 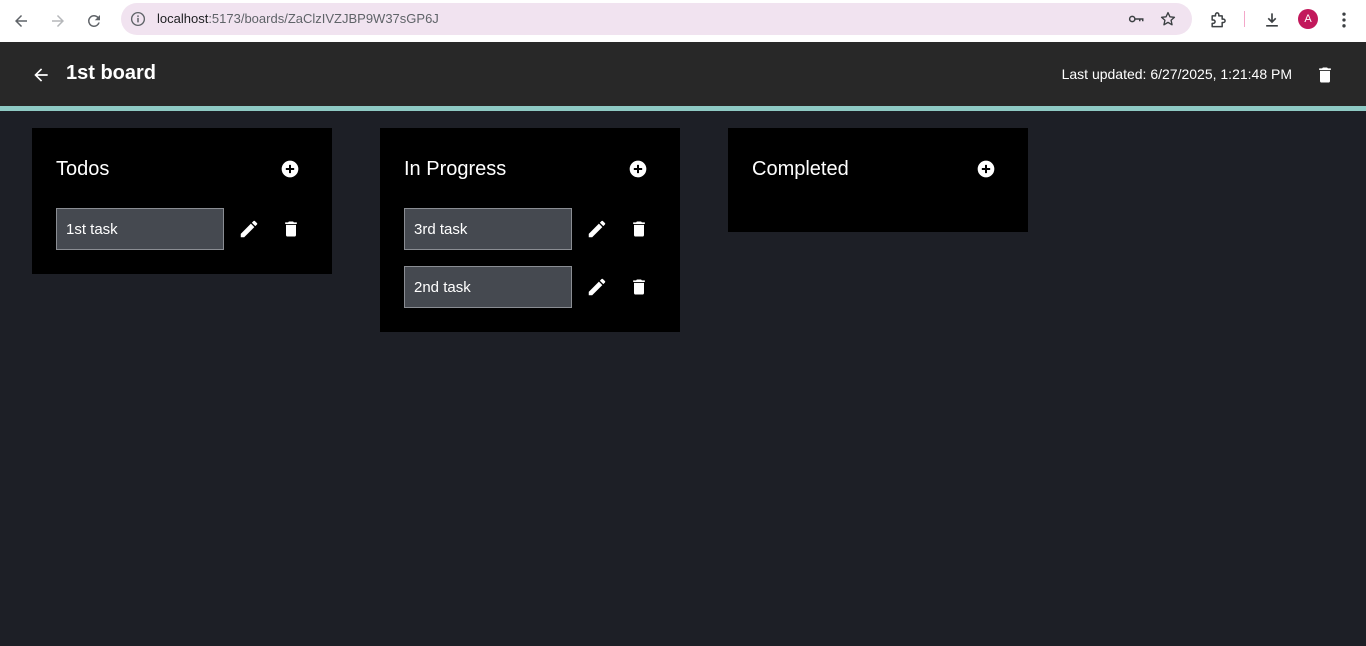 What do you see at coordinates (323, 18) in the screenshot?
I see `url-path: :5173/boards/ZaClzIVZJBP9W37sGP6J` at bounding box center [323, 18].